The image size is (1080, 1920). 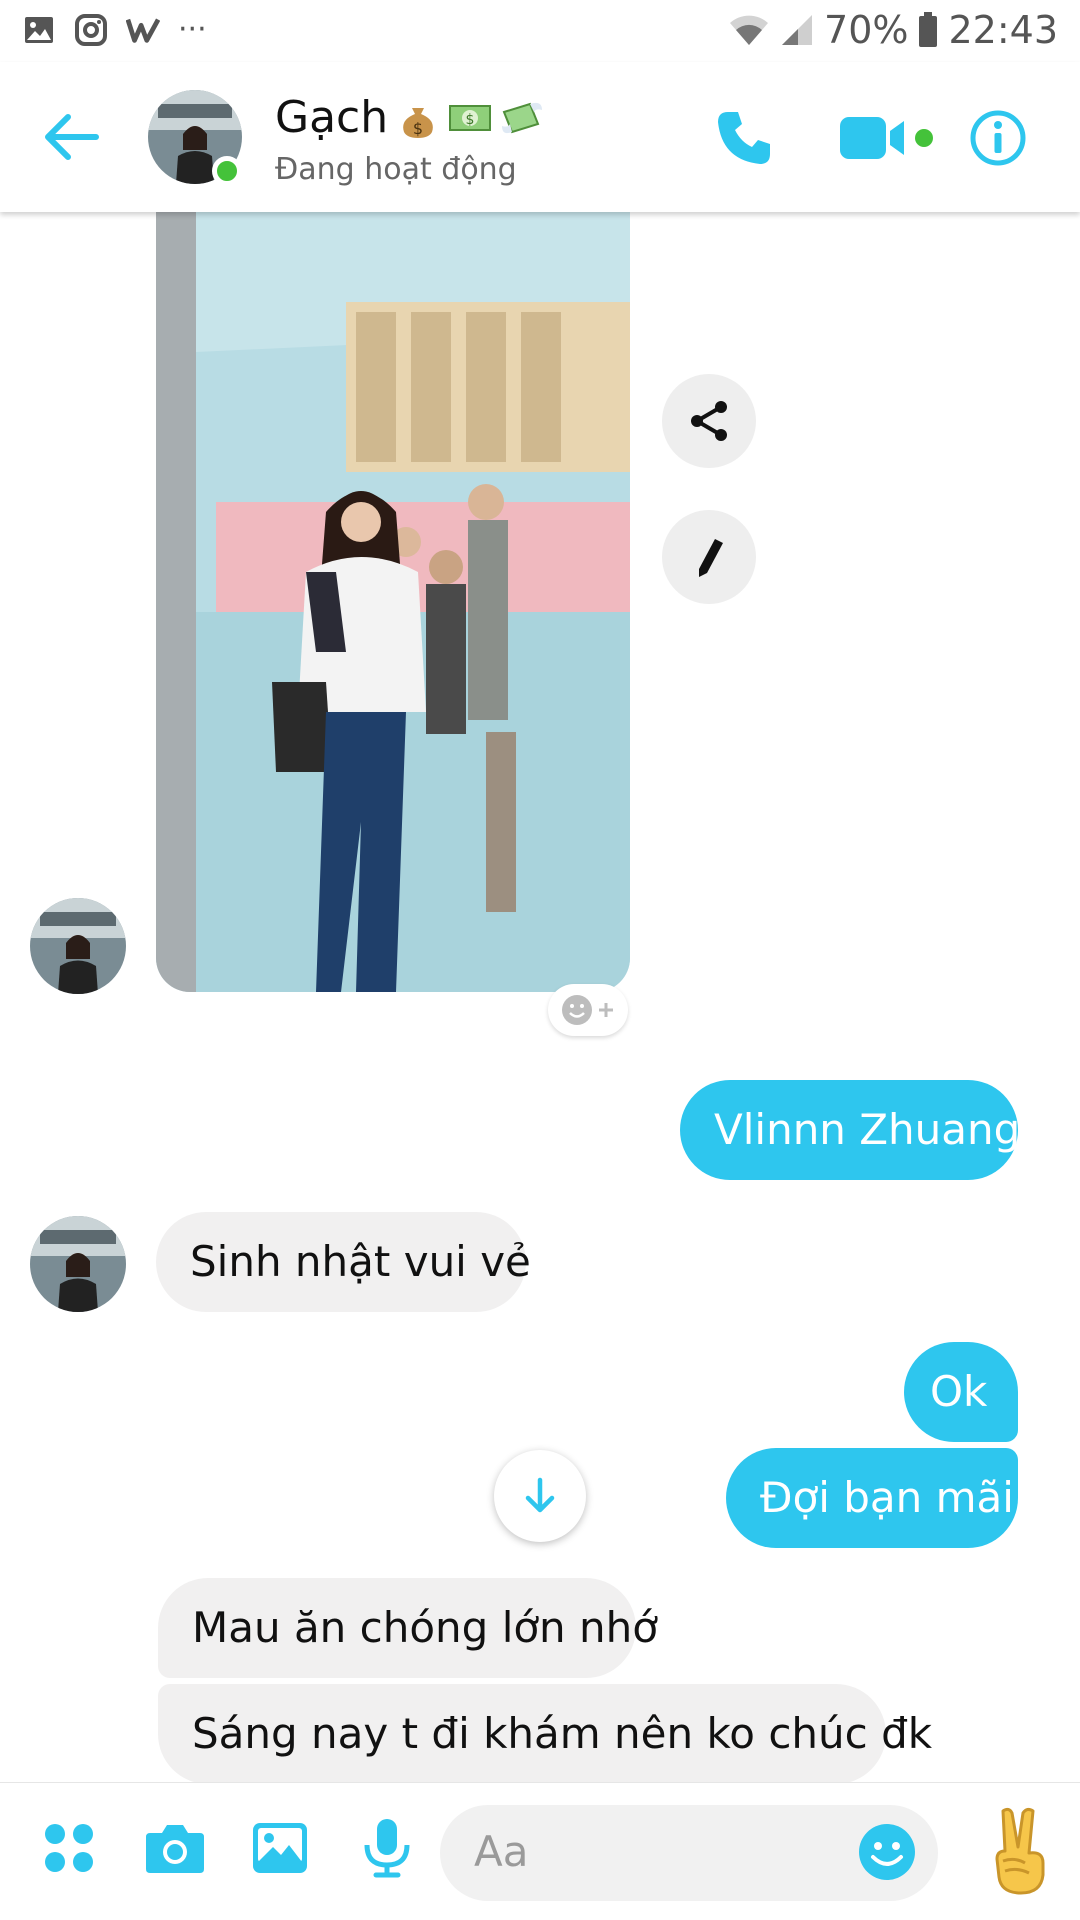 What do you see at coordinates (343, 1262) in the screenshot?
I see `message-bubble-incoming: Sinh nhật vui vẻ` at bounding box center [343, 1262].